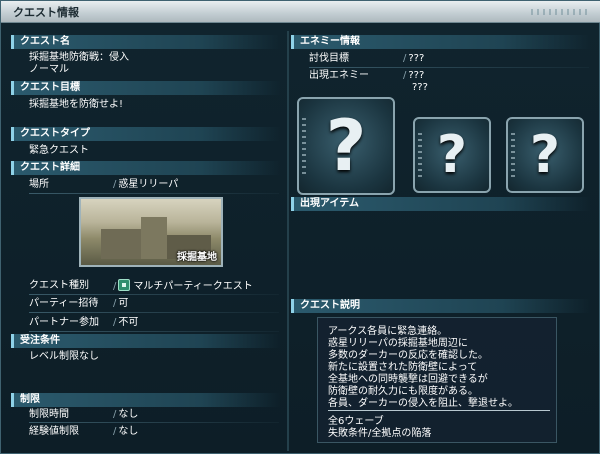 This screenshot has width=600, height=454. Describe the element at coordinates (403, 391) in the screenshot. I see `description-line: 防衛壁の耐久力にも限度がある。` at that location.